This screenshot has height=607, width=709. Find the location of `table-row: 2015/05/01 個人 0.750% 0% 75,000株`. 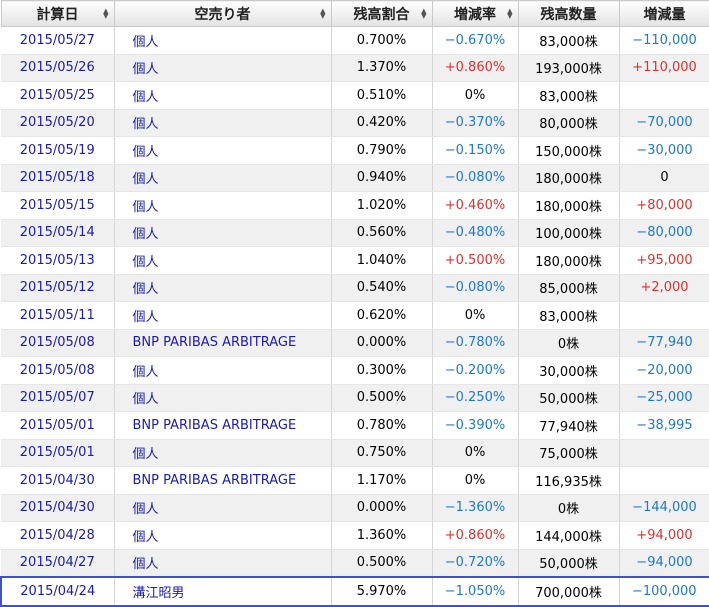

table-row: 2015/05/01 個人 0.750% 0% 75,000株 is located at coordinates (355, 453).